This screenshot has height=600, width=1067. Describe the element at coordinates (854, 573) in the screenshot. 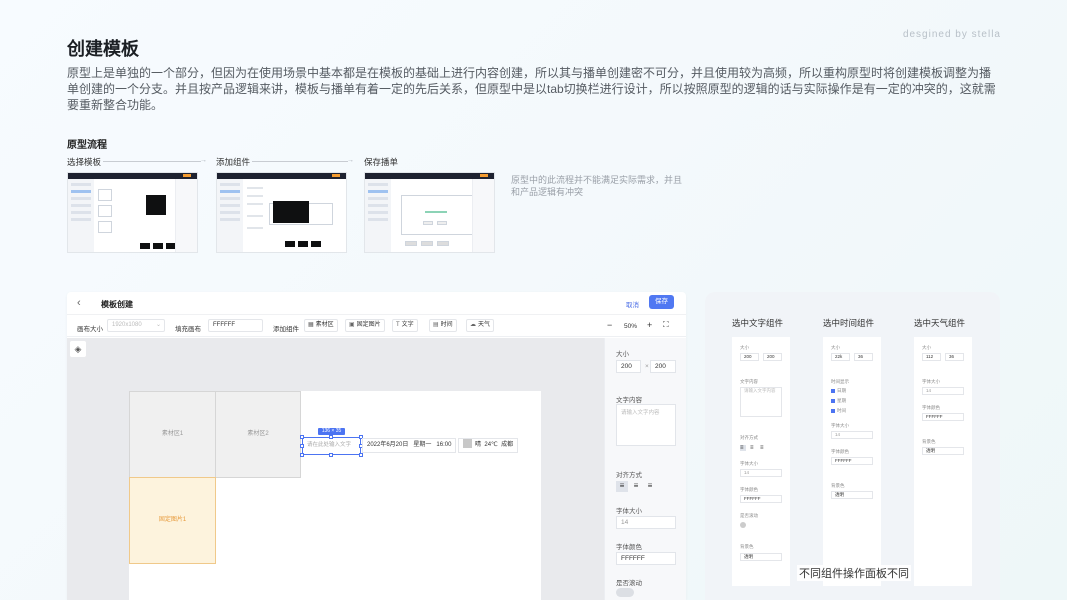

I see `comparison-caption: 不同组件操作面板不同` at that location.